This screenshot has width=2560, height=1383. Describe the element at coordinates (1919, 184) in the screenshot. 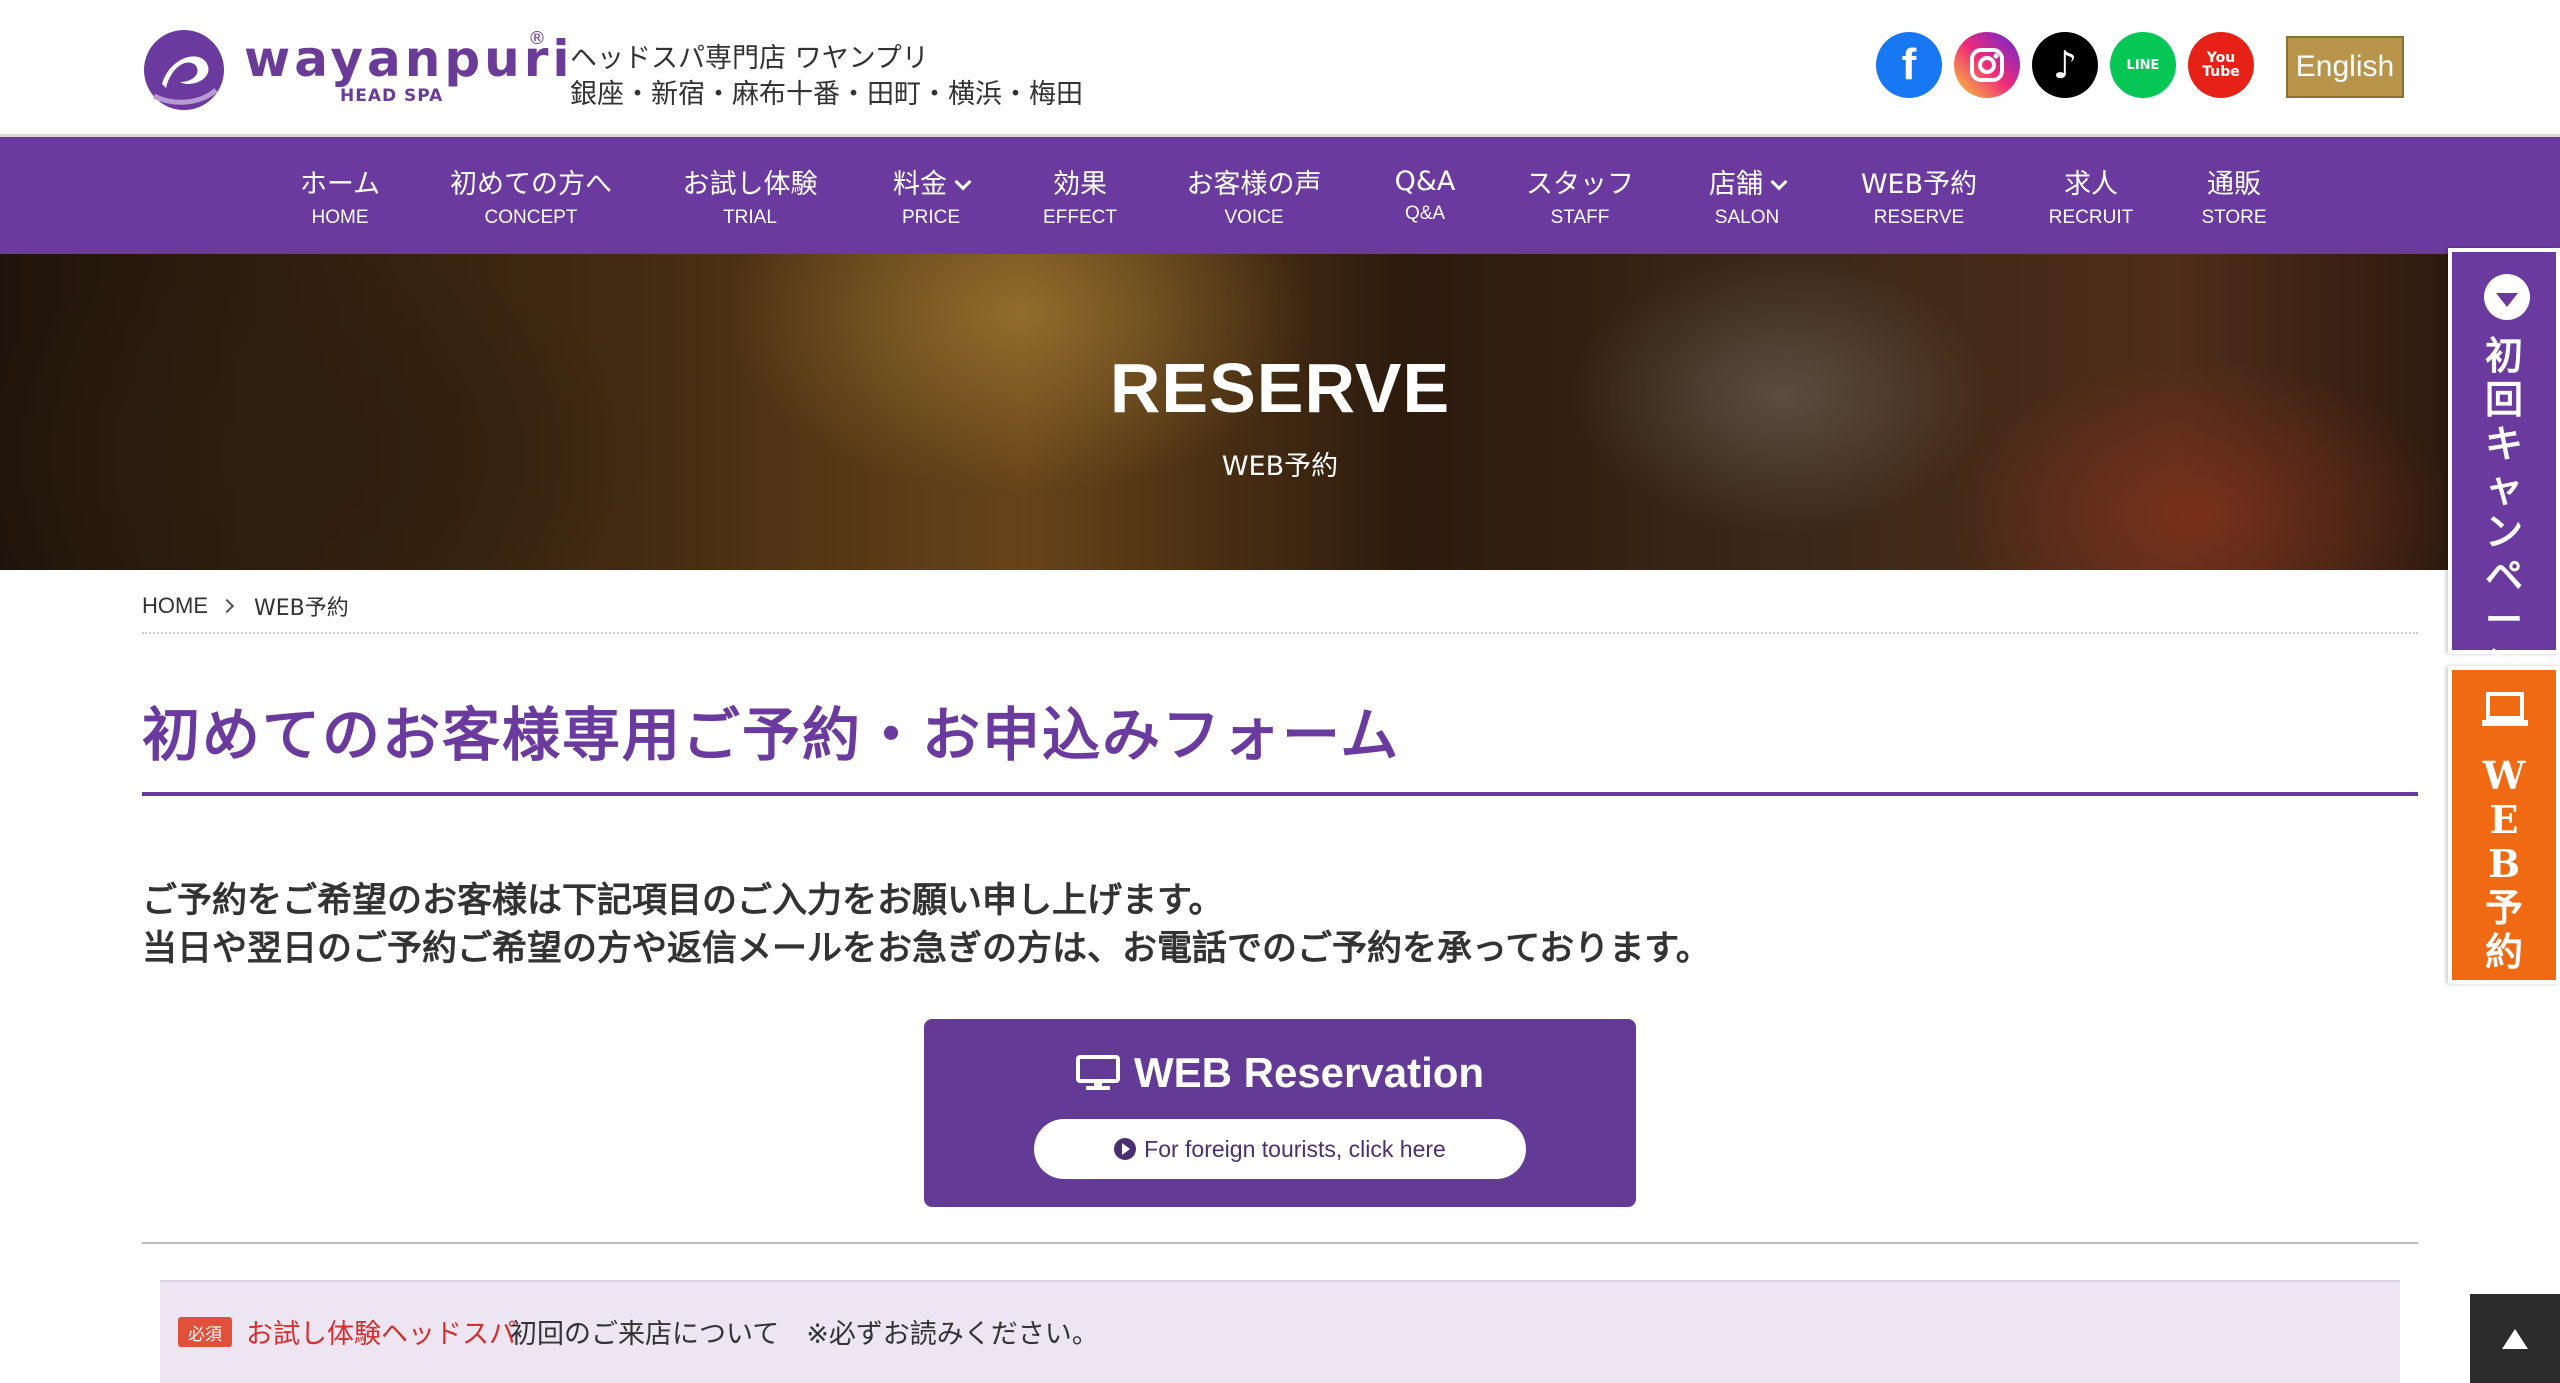

I see `nav-label-jp: WEB予約` at that location.